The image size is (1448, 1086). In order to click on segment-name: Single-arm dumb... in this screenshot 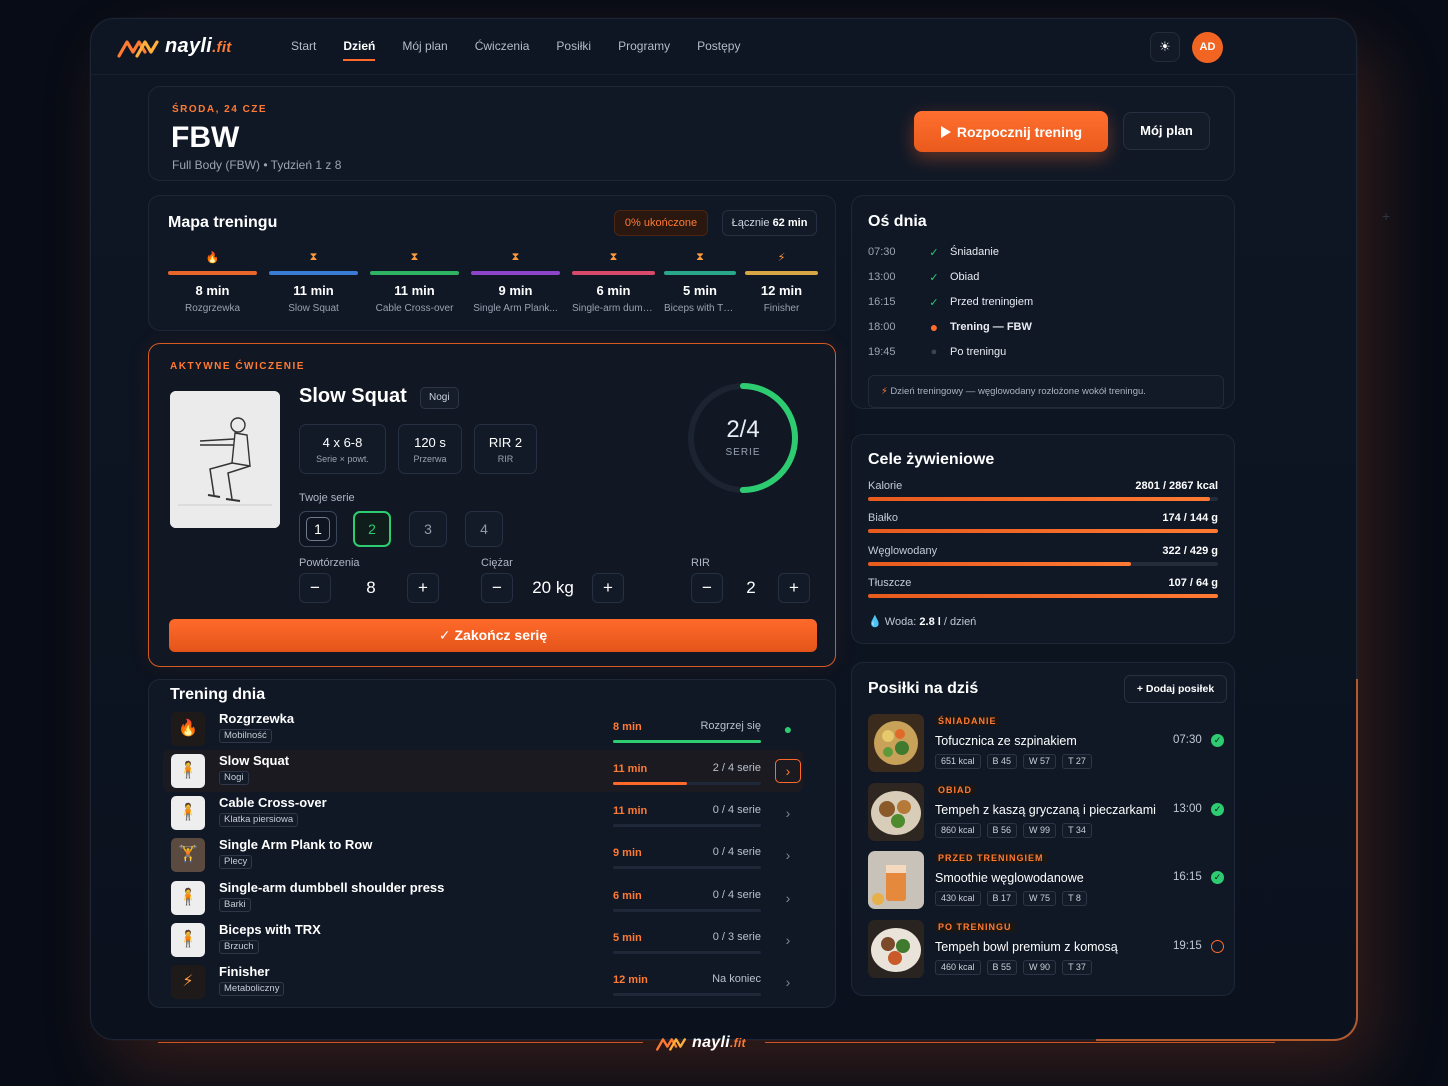, I will do `click(613, 308)`.